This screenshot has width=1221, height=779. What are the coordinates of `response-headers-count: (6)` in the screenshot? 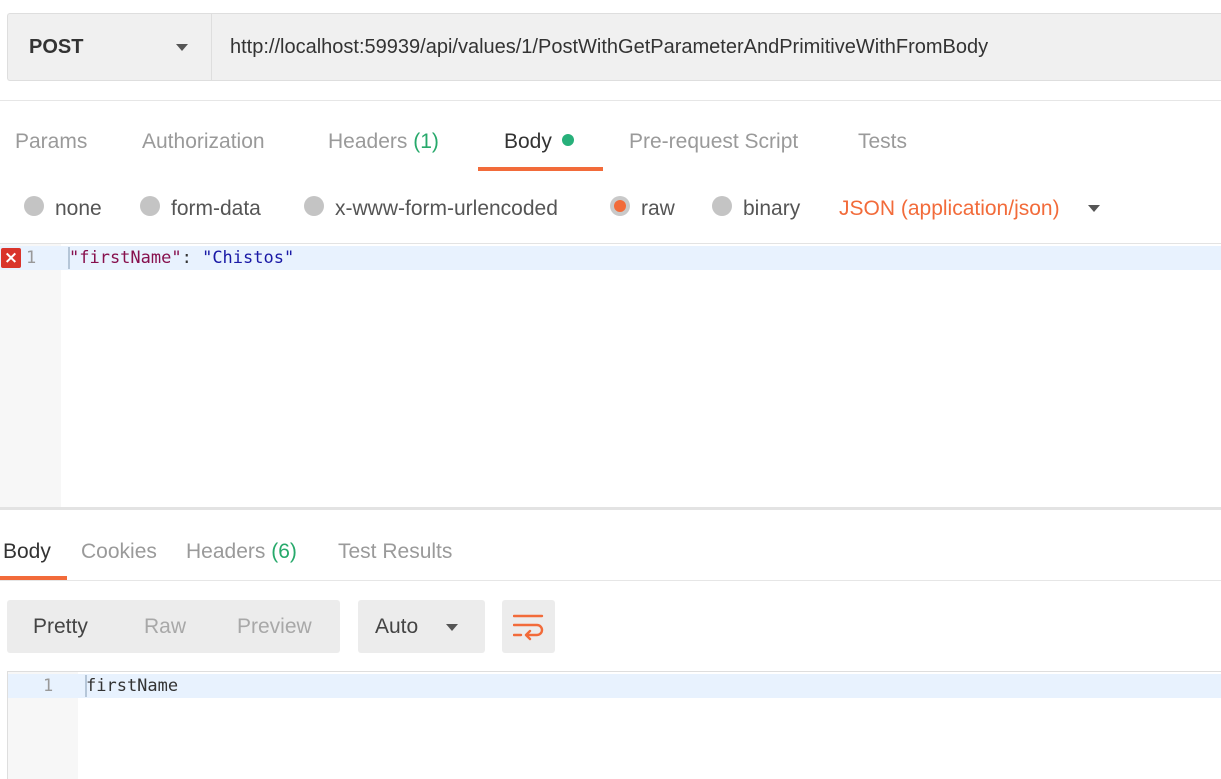 It's located at (284, 551).